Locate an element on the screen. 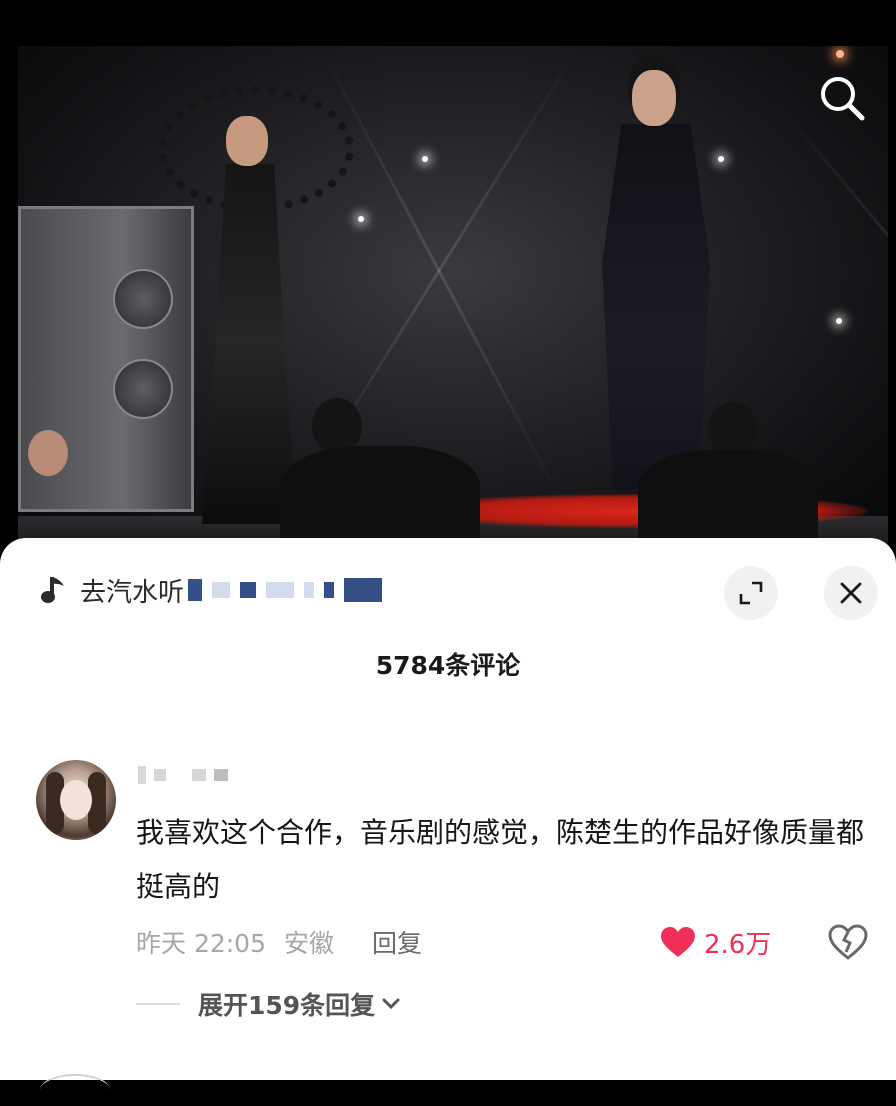 The width and height of the screenshot is (896, 1106). music-link: 去汽水听 is located at coordinates (211, 590).